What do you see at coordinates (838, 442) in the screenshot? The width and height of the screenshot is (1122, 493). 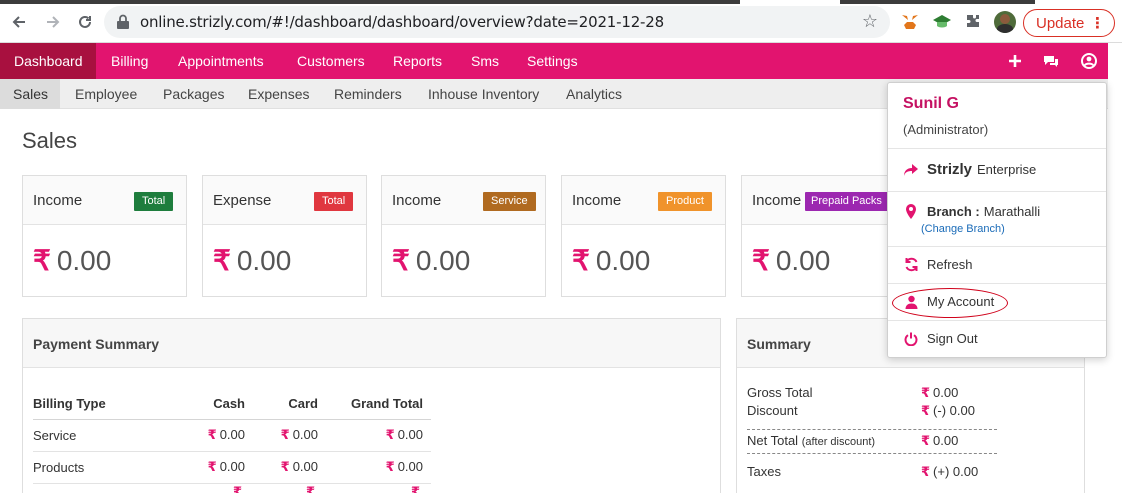 I see `net-total-note: (after discount)` at bounding box center [838, 442].